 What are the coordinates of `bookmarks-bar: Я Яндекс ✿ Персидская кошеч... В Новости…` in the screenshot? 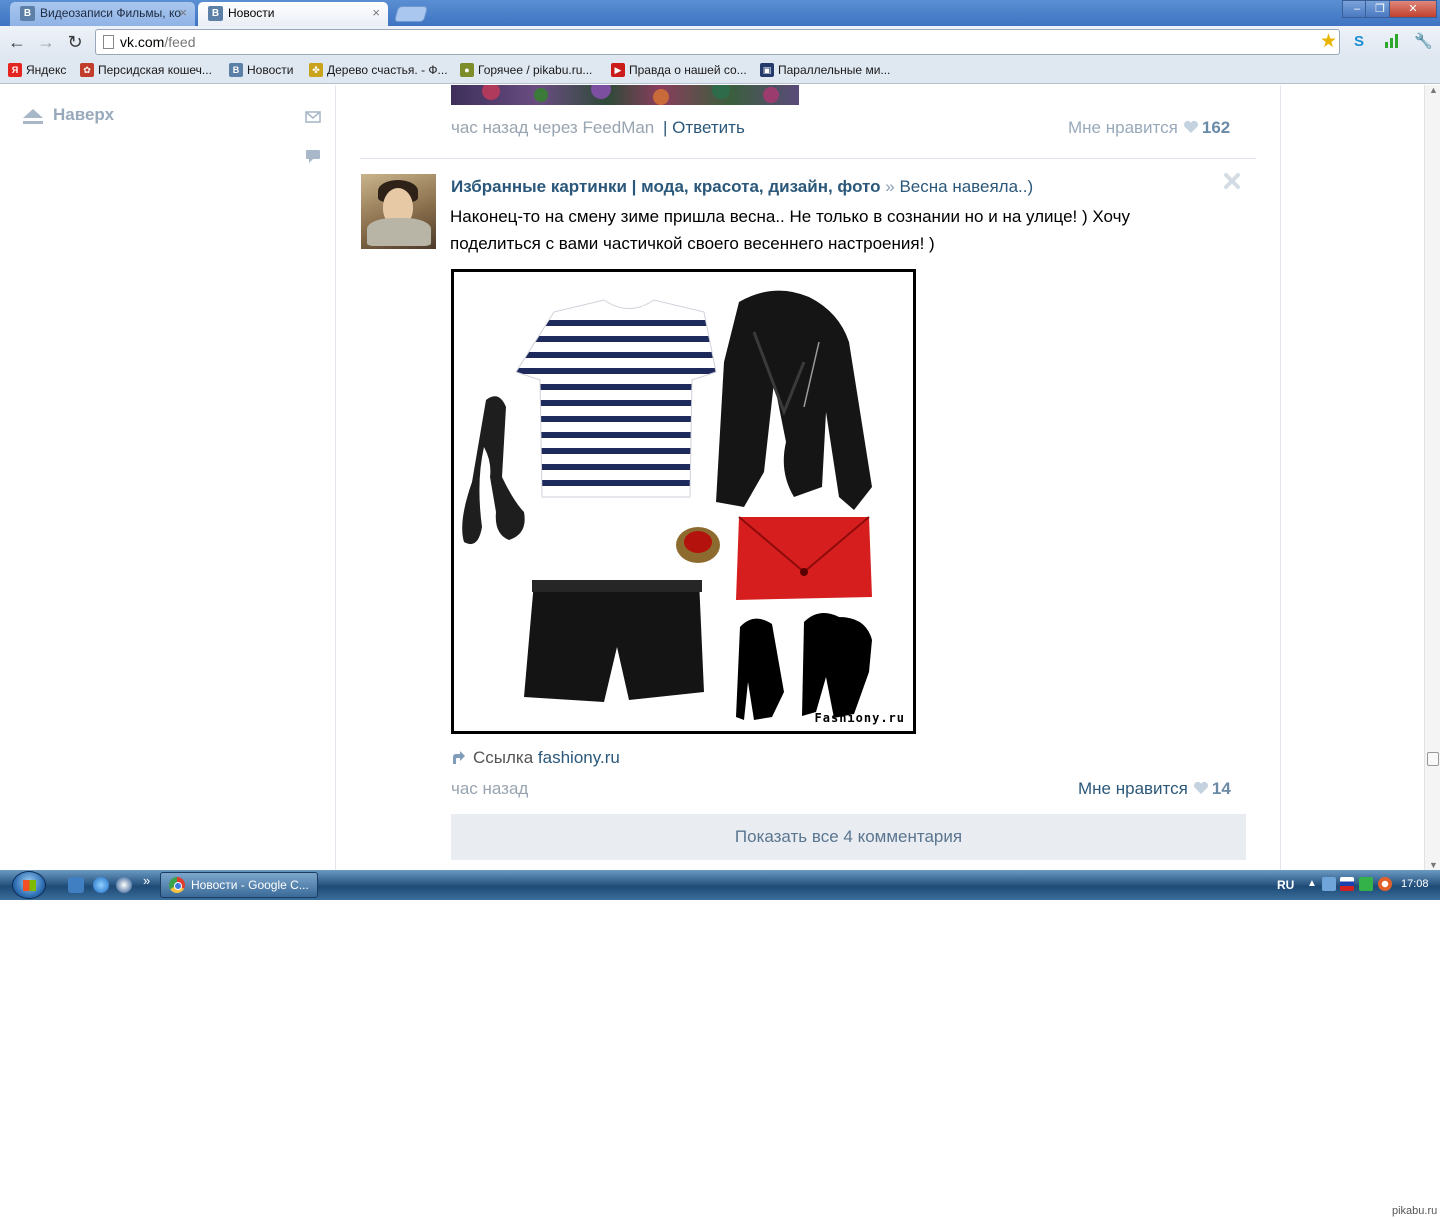 It's located at (720, 71).